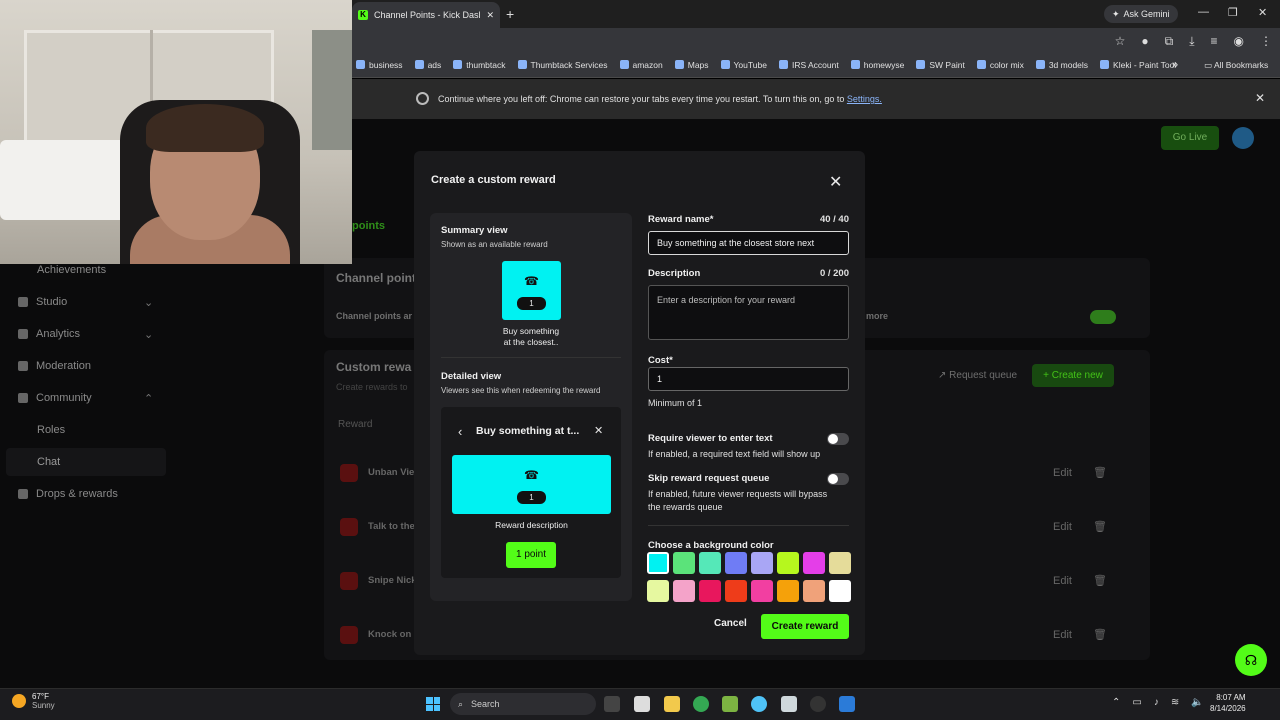 This screenshot has height=720, width=1280. What do you see at coordinates (838, 439) in the screenshot?
I see `require-text-toggle` at bounding box center [838, 439].